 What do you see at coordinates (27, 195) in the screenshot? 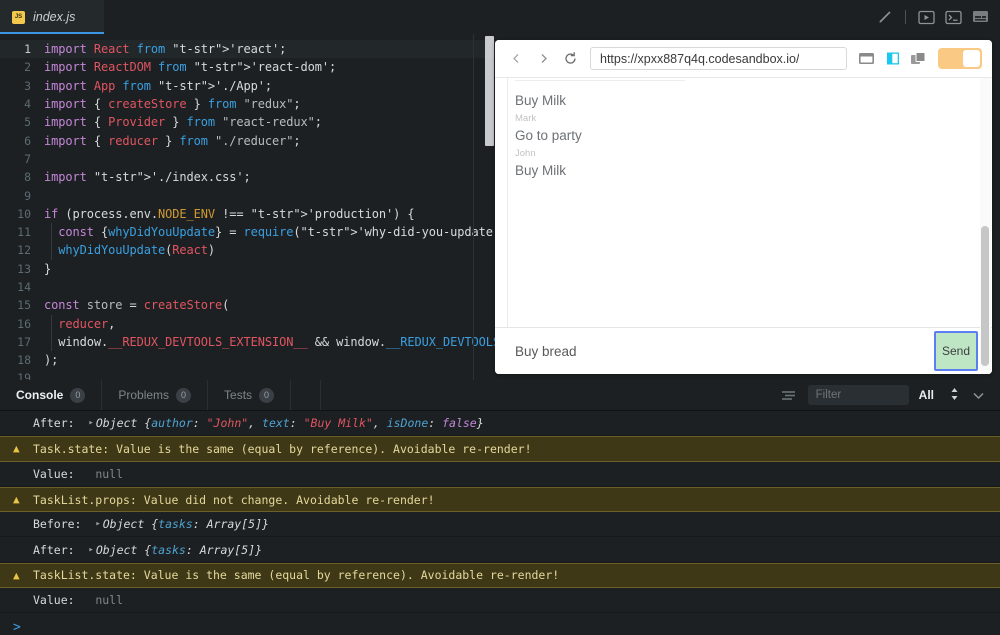
I see `line-number: 9` at bounding box center [27, 195].